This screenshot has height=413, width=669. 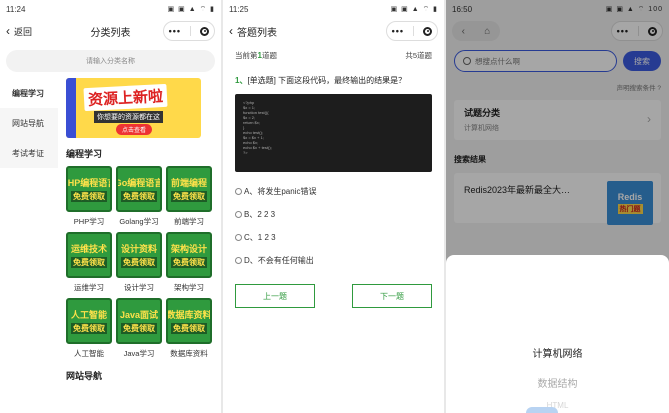 What do you see at coordinates (89, 321) in the screenshot?
I see `grid-thumbnail: 人工智能 免费领取` at bounding box center [89, 321].